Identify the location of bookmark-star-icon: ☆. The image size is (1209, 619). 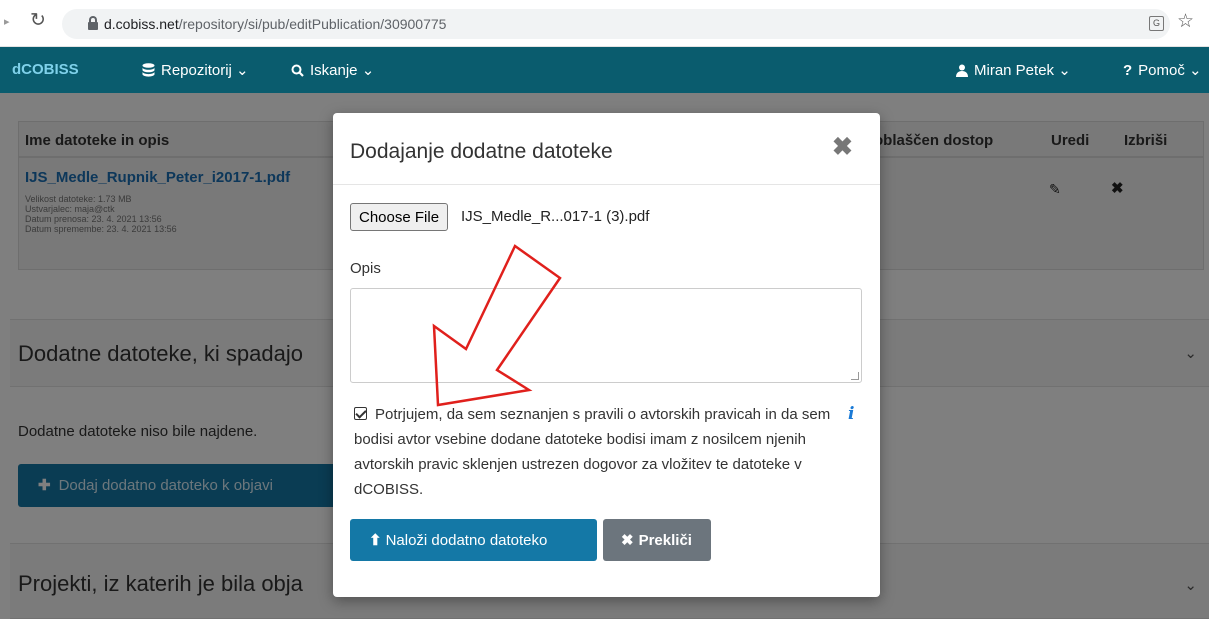
(1185, 21).